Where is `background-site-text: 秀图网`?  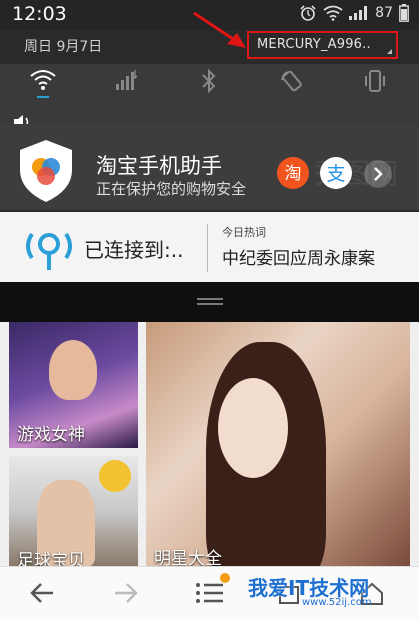 background-site-text: 秀图网 is located at coordinates (356, 173).